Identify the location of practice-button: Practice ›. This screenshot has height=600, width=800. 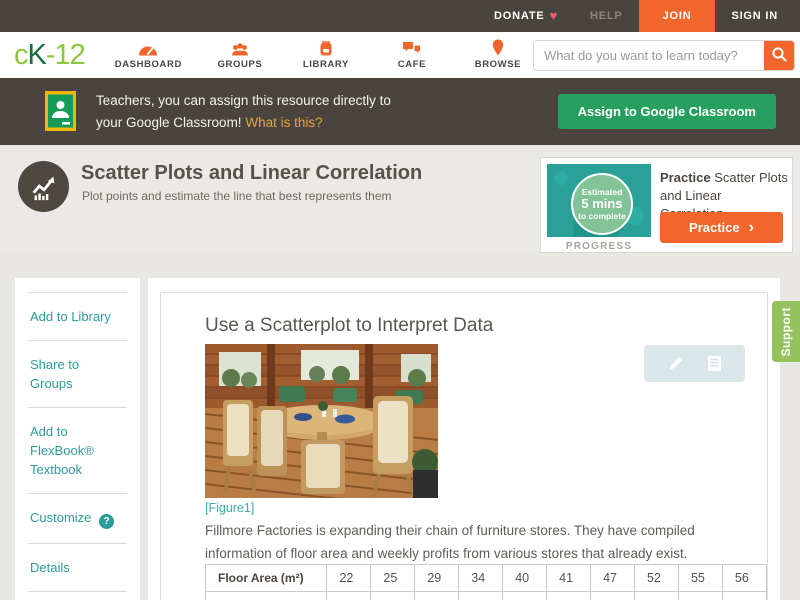
(721, 227).